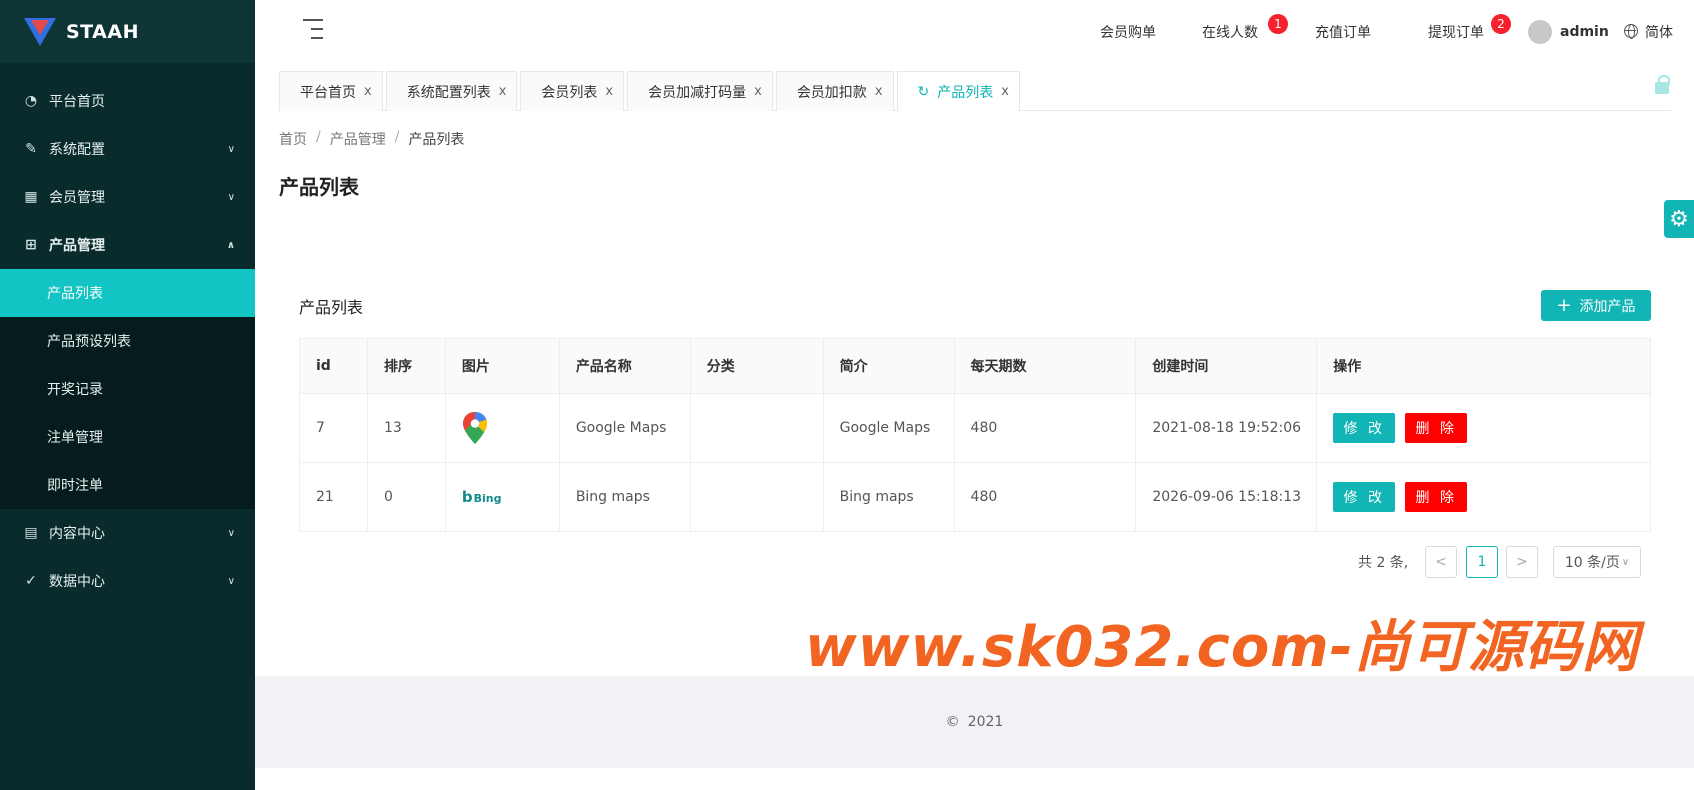  Describe the element at coordinates (331, 307) in the screenshot. I see `card-title: 产品列表` at that location.